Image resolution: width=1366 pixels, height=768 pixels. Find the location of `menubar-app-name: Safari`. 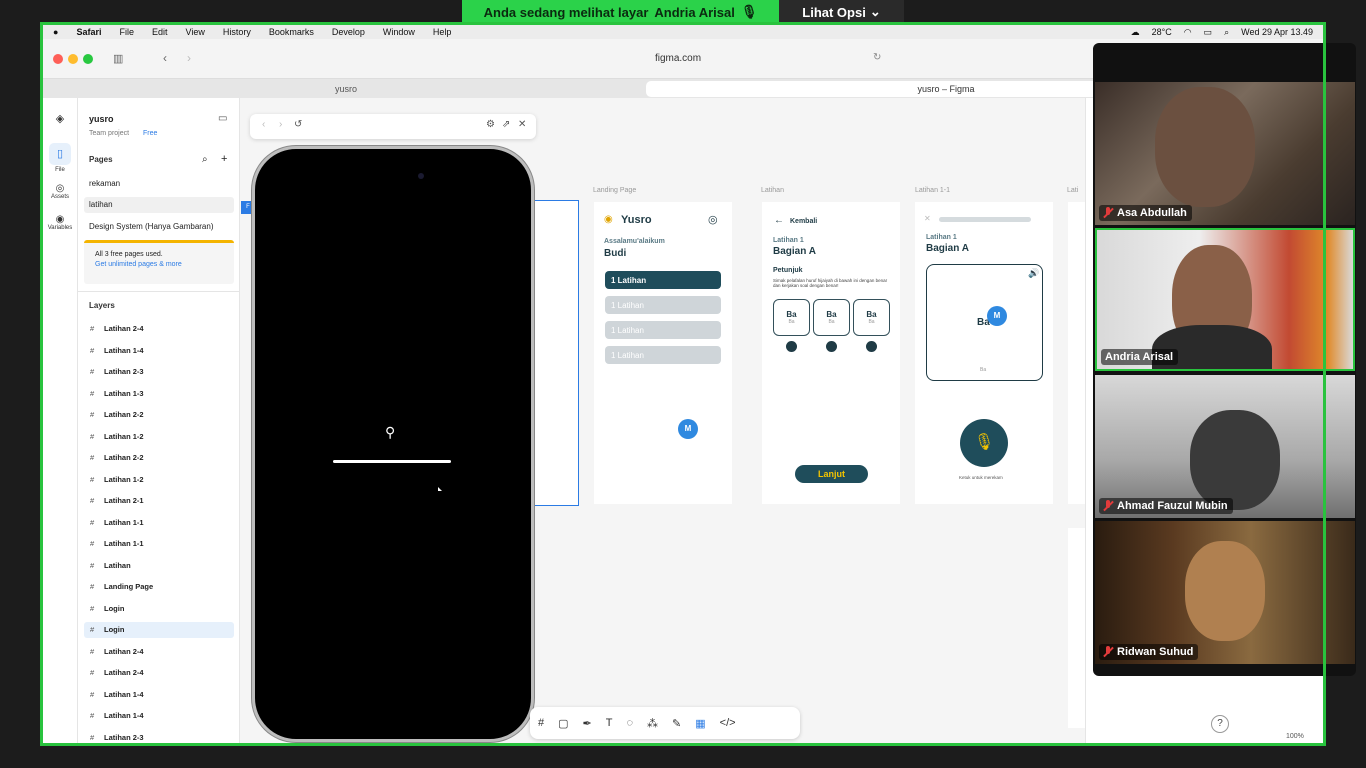

menubar-app-name: Safari is located at coordinates (88, 32).